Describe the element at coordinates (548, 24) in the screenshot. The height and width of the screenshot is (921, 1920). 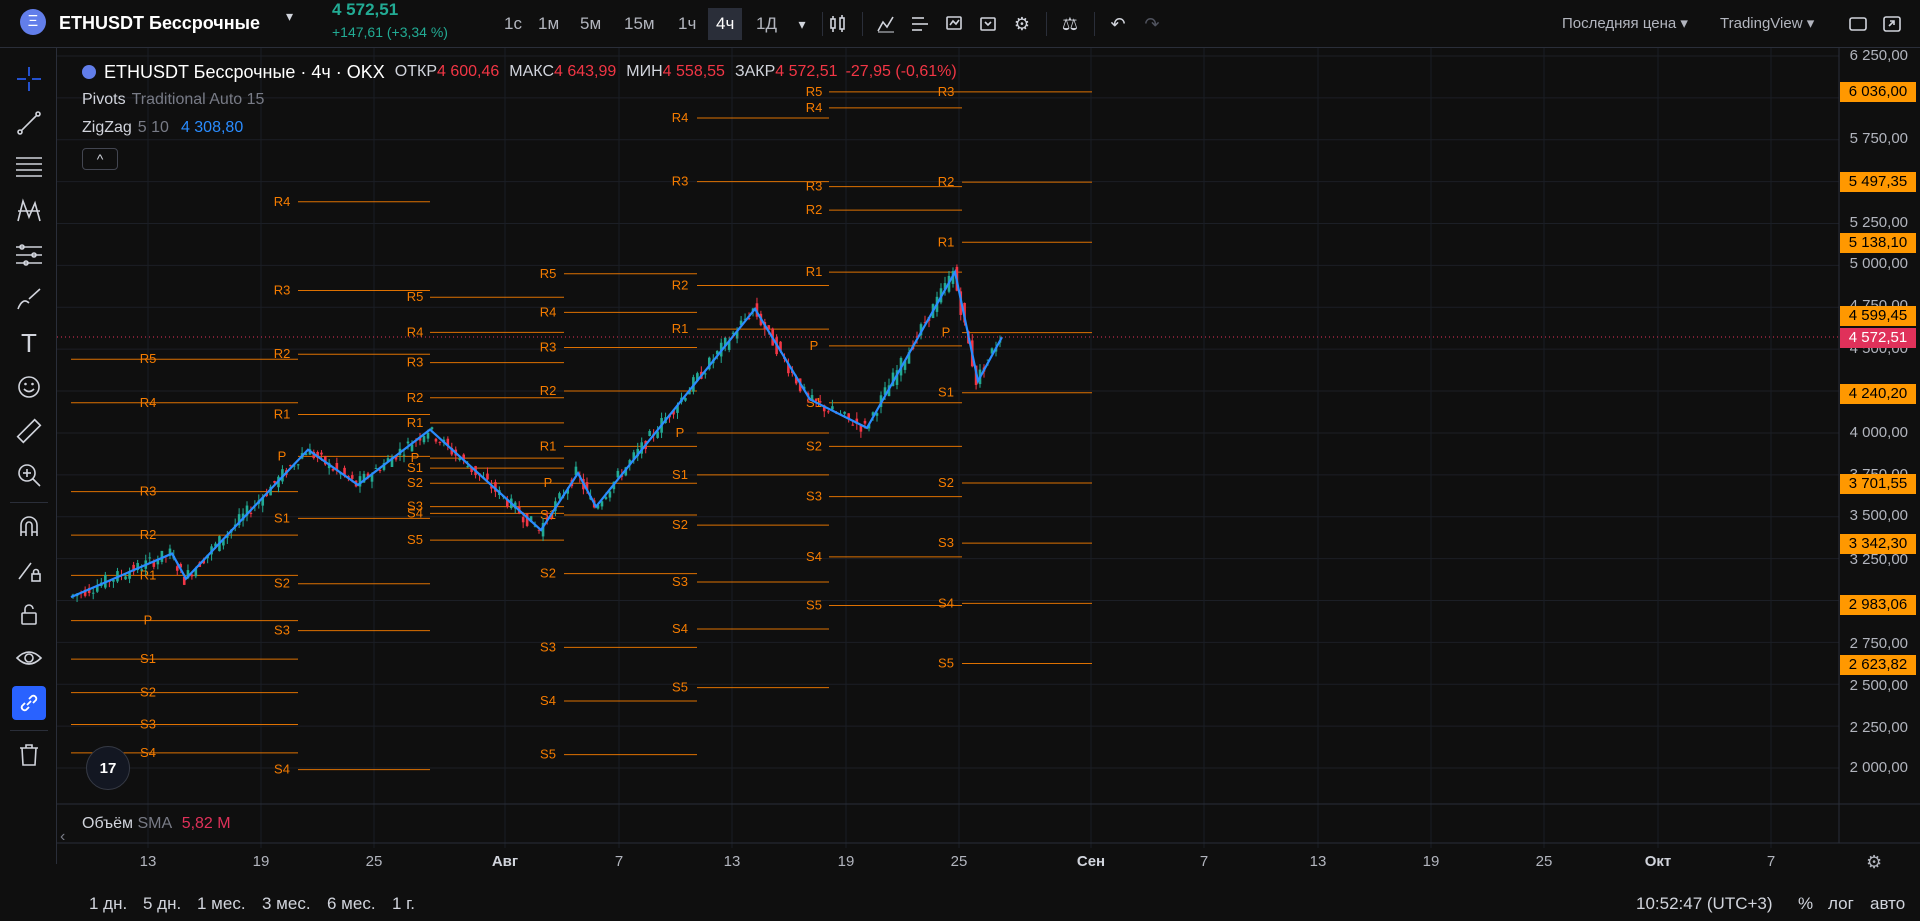
I see `interval-1m: 1м` at that location.